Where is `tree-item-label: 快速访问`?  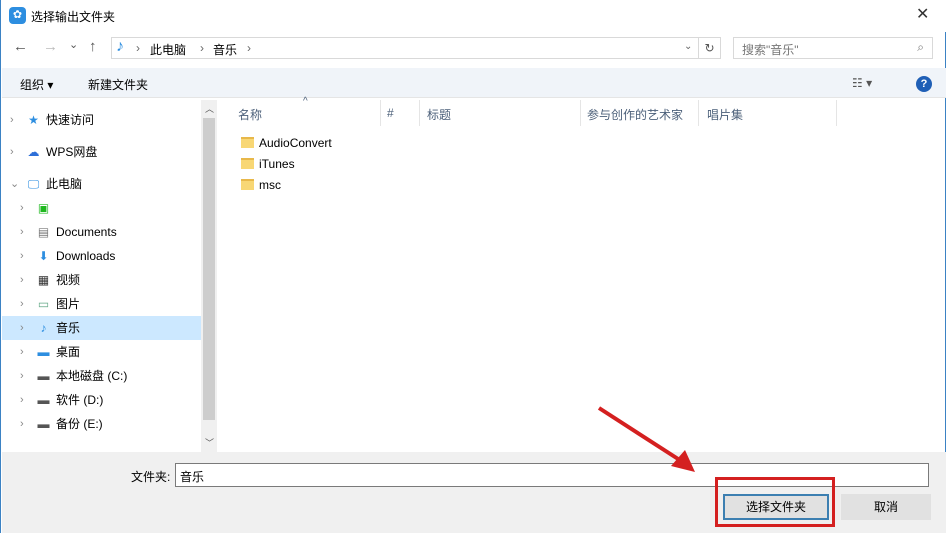
tree-item-label: 快速访问 is located at coordinates (70, 120).